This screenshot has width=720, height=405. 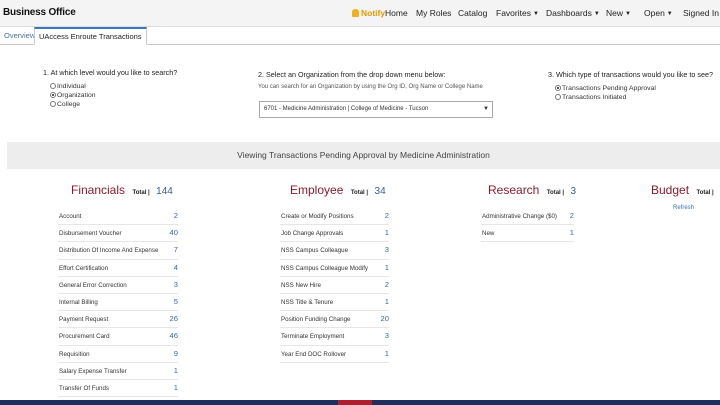 I want to click on financials-header: Financials Total | 144, so click(x=122, y=190).